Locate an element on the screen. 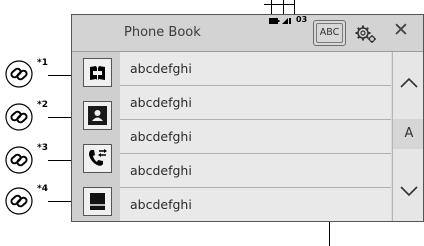 This screenshot has width=424, height=246. abc-index-label: ABC is located at coordinates (329, 32).